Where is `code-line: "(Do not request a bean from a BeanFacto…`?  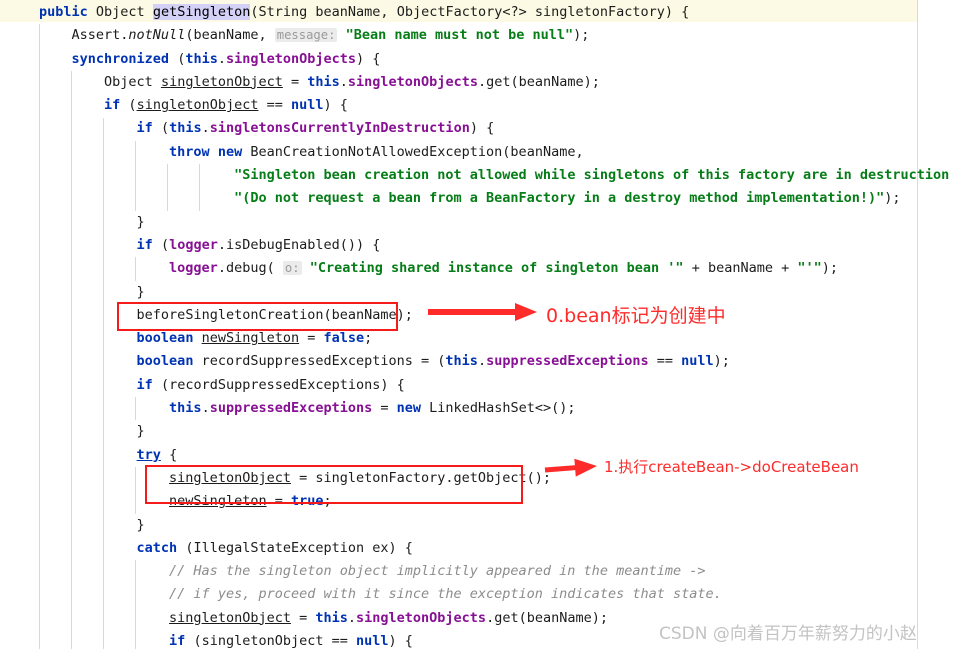
code-line: "(Do not request a bean from a BeanFacto… is located at coordinates (502, 198).